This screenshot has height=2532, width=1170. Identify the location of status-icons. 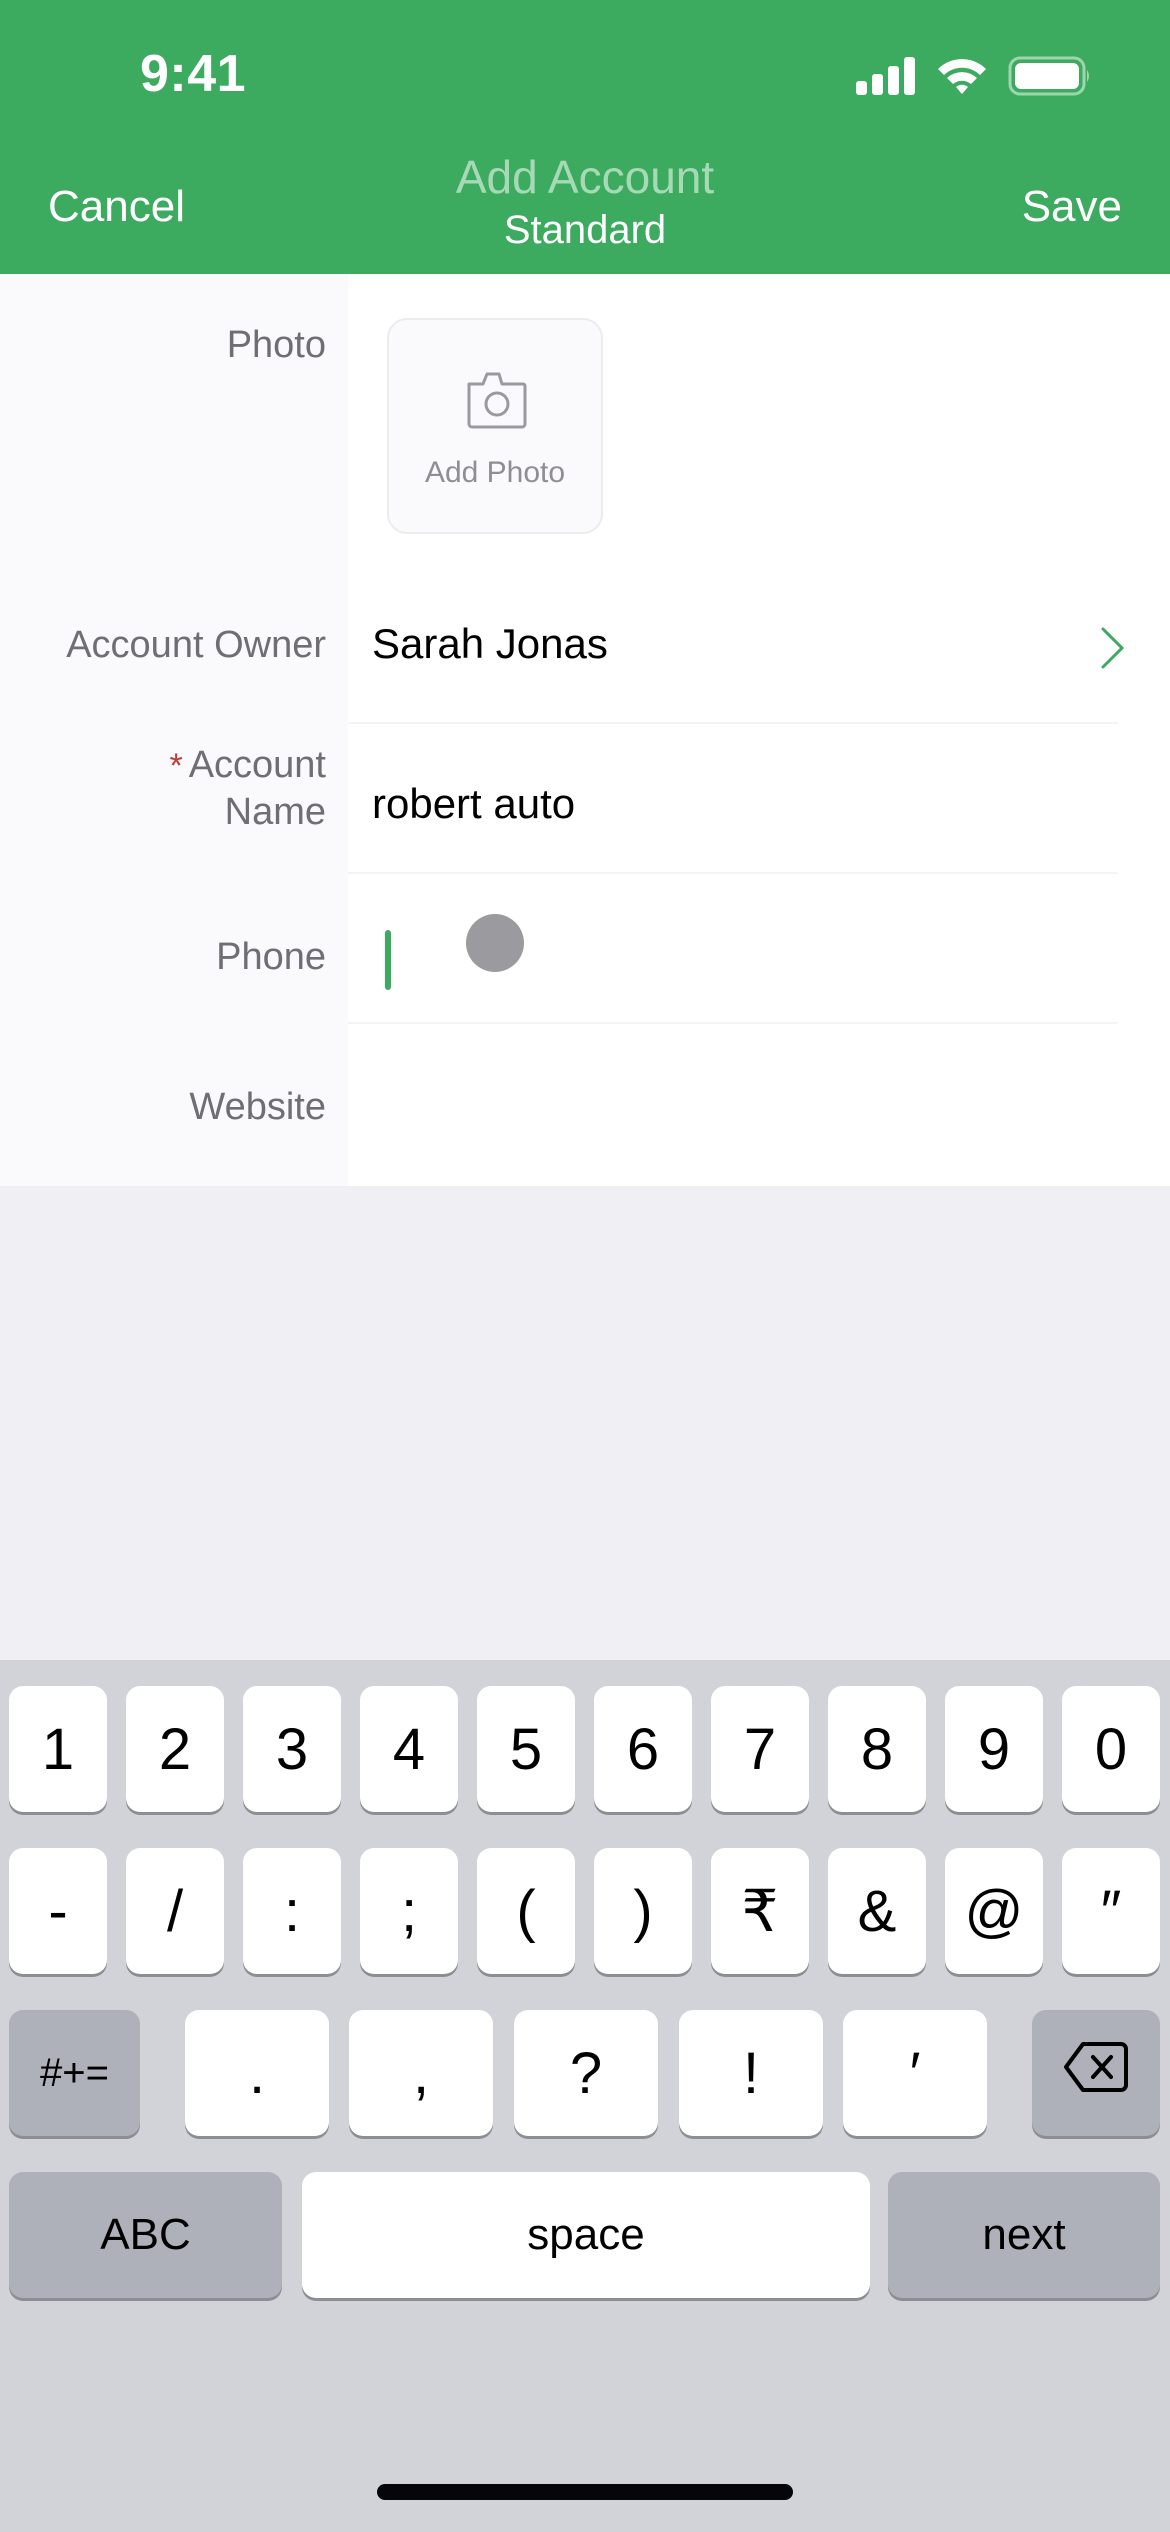
(974, 78).